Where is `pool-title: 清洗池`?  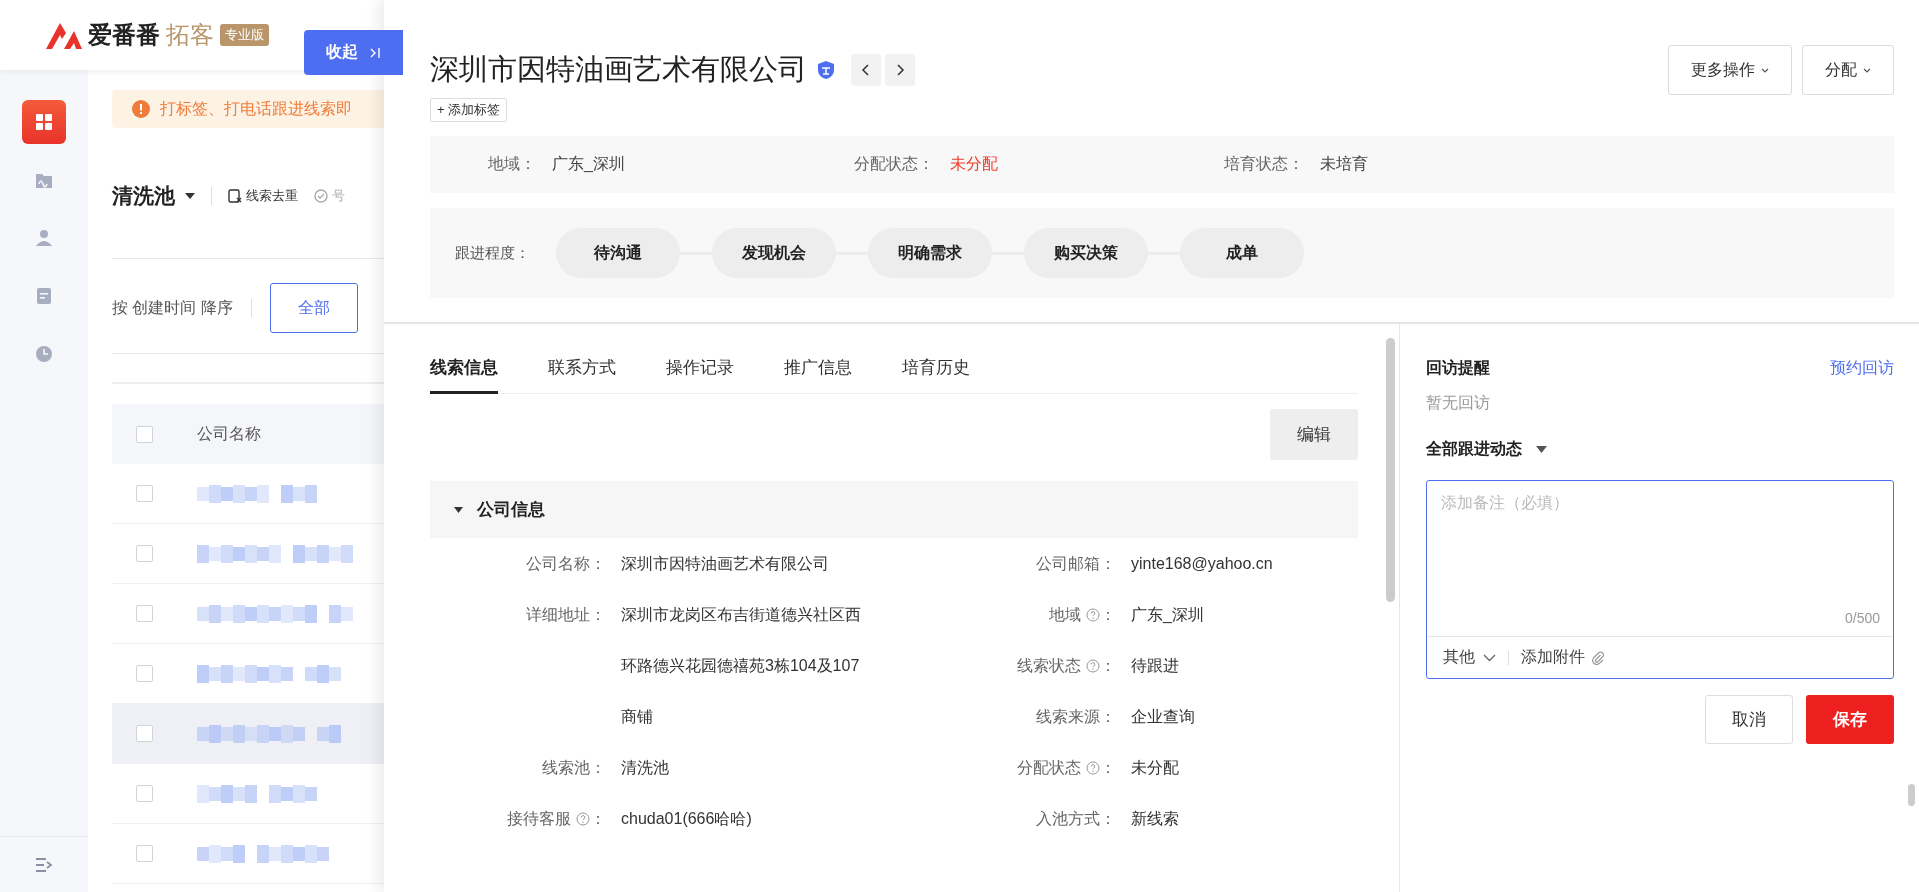 pool-title: 清洗池 is located at coordinates (143, 196).